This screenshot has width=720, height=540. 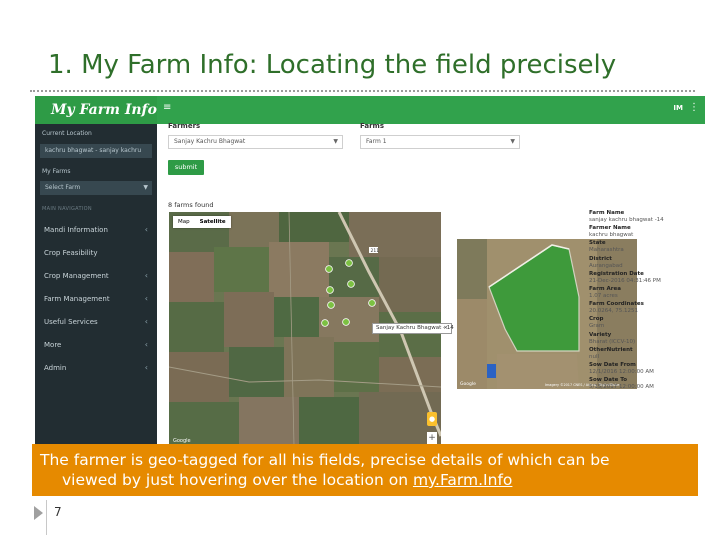 What do you see at coordinates (606, 265) in the screenshot?
I see `detail-value: Aurangabad` at bounding box center [606, 265].